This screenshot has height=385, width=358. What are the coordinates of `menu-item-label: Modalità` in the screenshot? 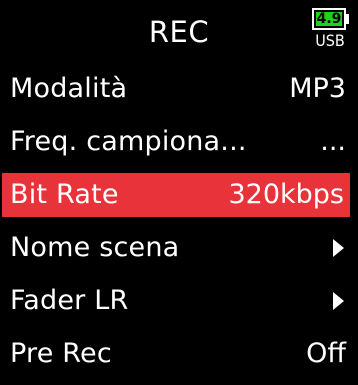 It's located at (69, 88).